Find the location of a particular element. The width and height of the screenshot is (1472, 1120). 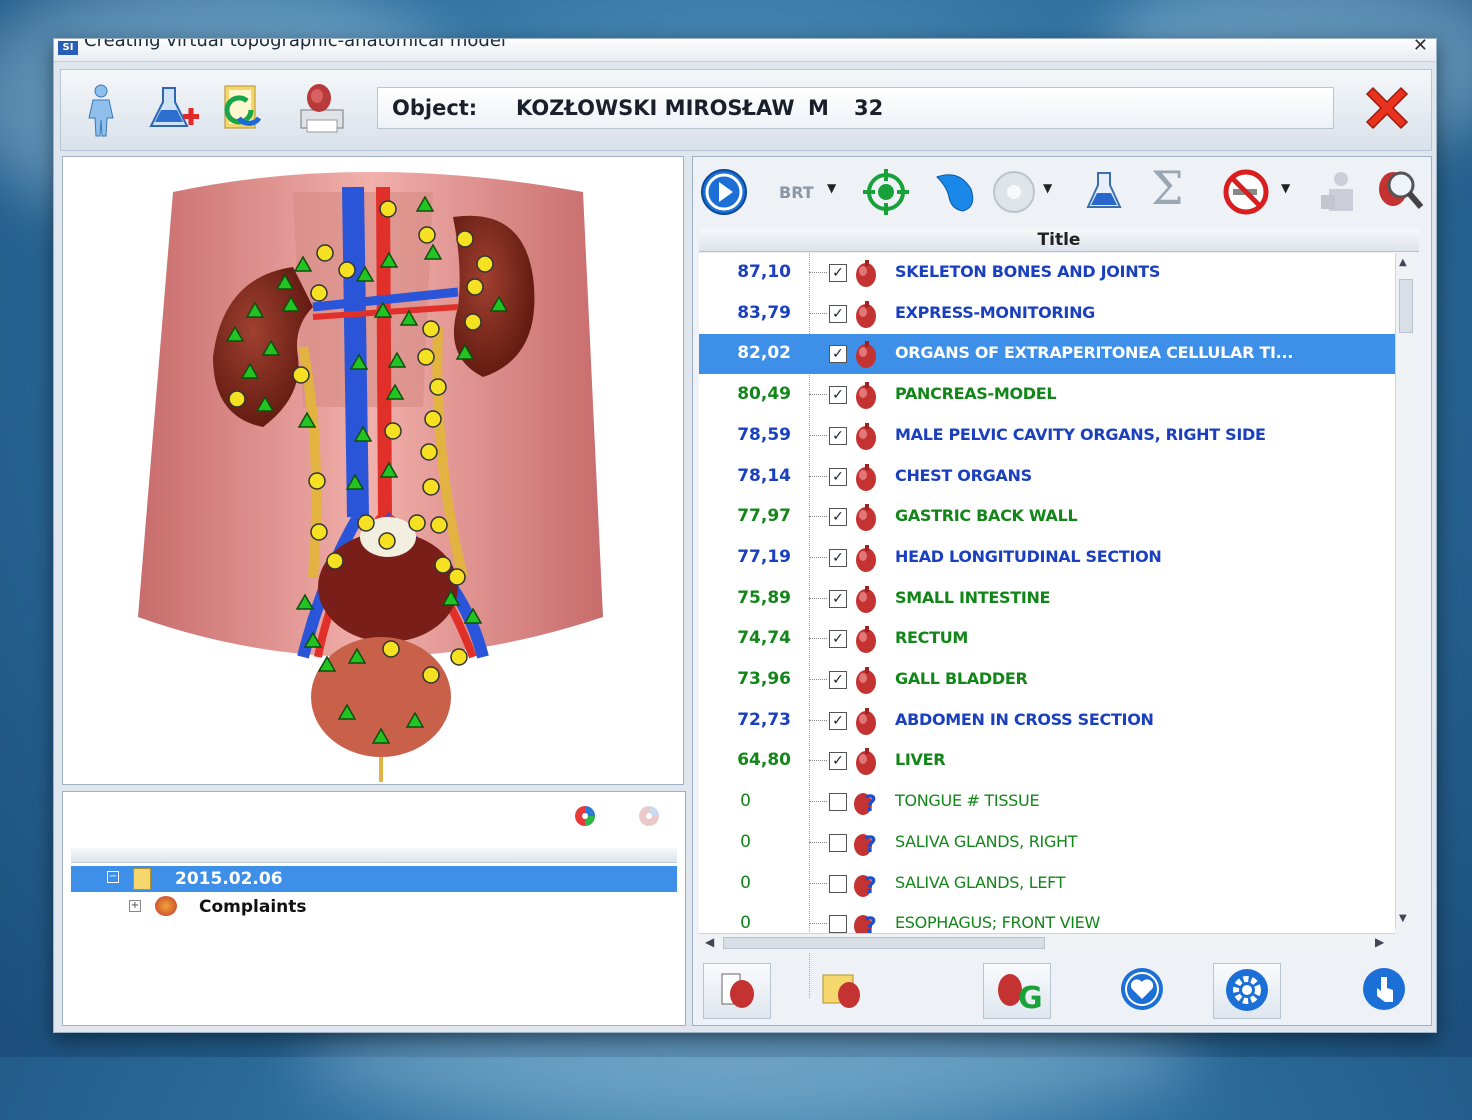

scroll-right-icon: ▶ is located at coordinates (1379, 942).